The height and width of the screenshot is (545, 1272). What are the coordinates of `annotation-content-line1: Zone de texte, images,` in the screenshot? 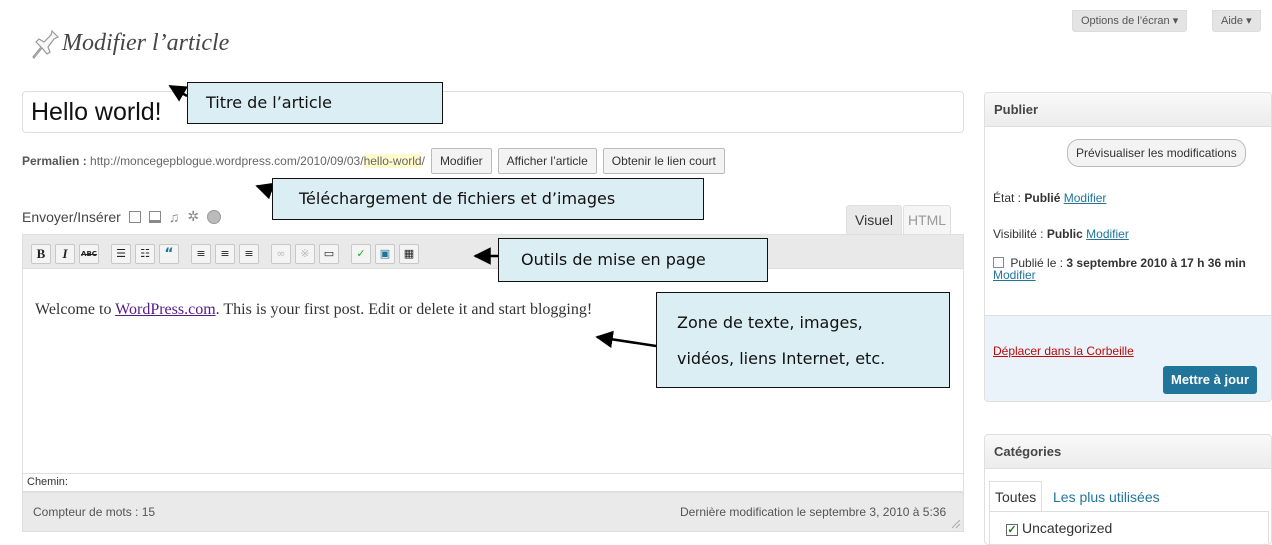 It's located at (770, 322).